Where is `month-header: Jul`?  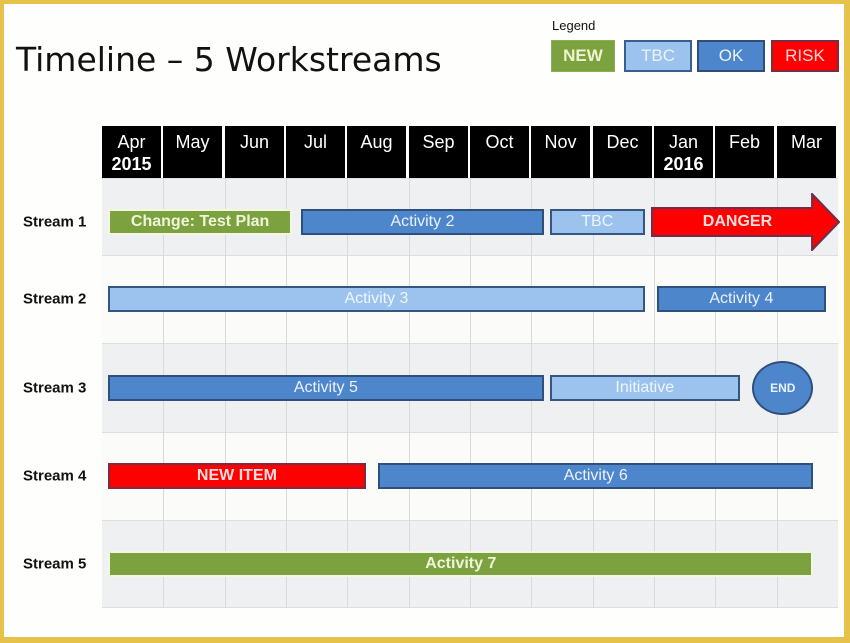
month-header: Jul is located at coordinates (316, 152).